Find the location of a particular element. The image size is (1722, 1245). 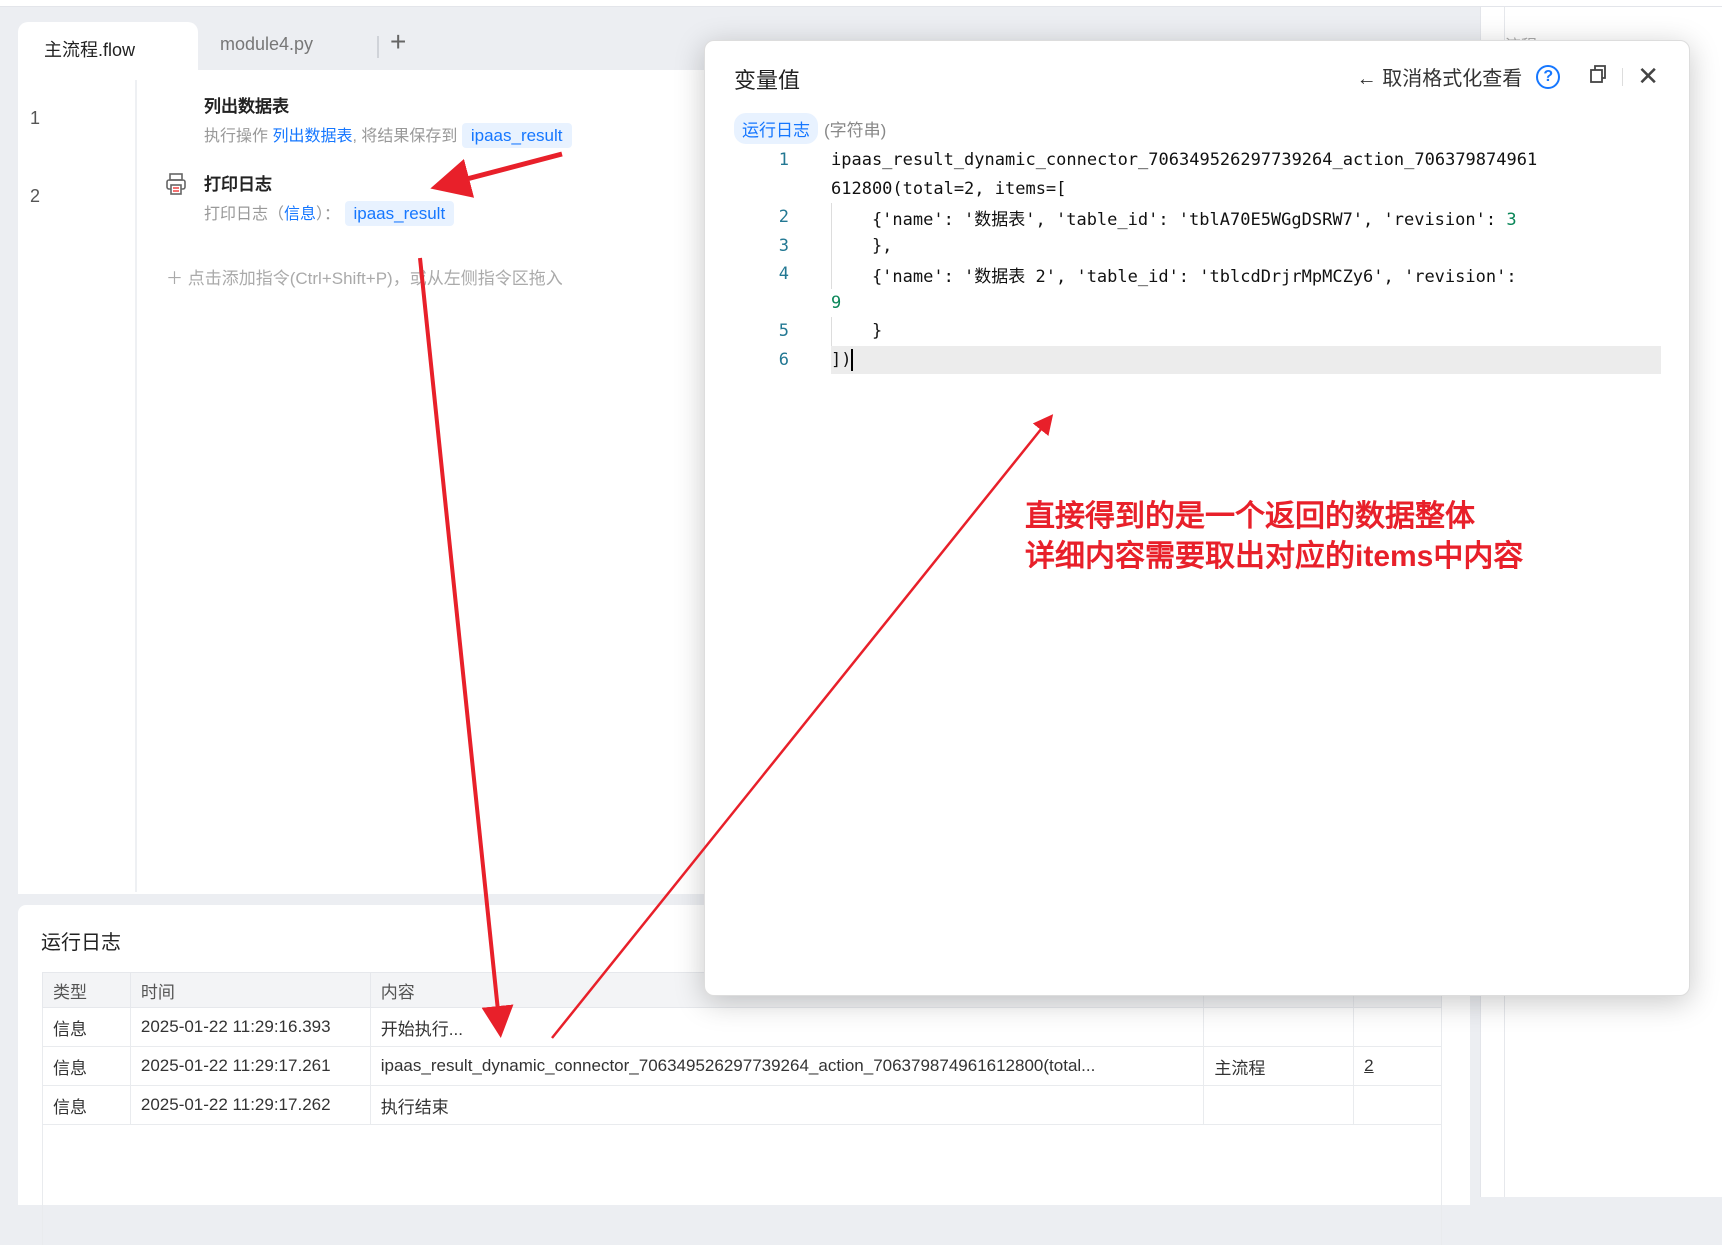

cell-content: 执行结束 is located at coordinates (787, 1105).